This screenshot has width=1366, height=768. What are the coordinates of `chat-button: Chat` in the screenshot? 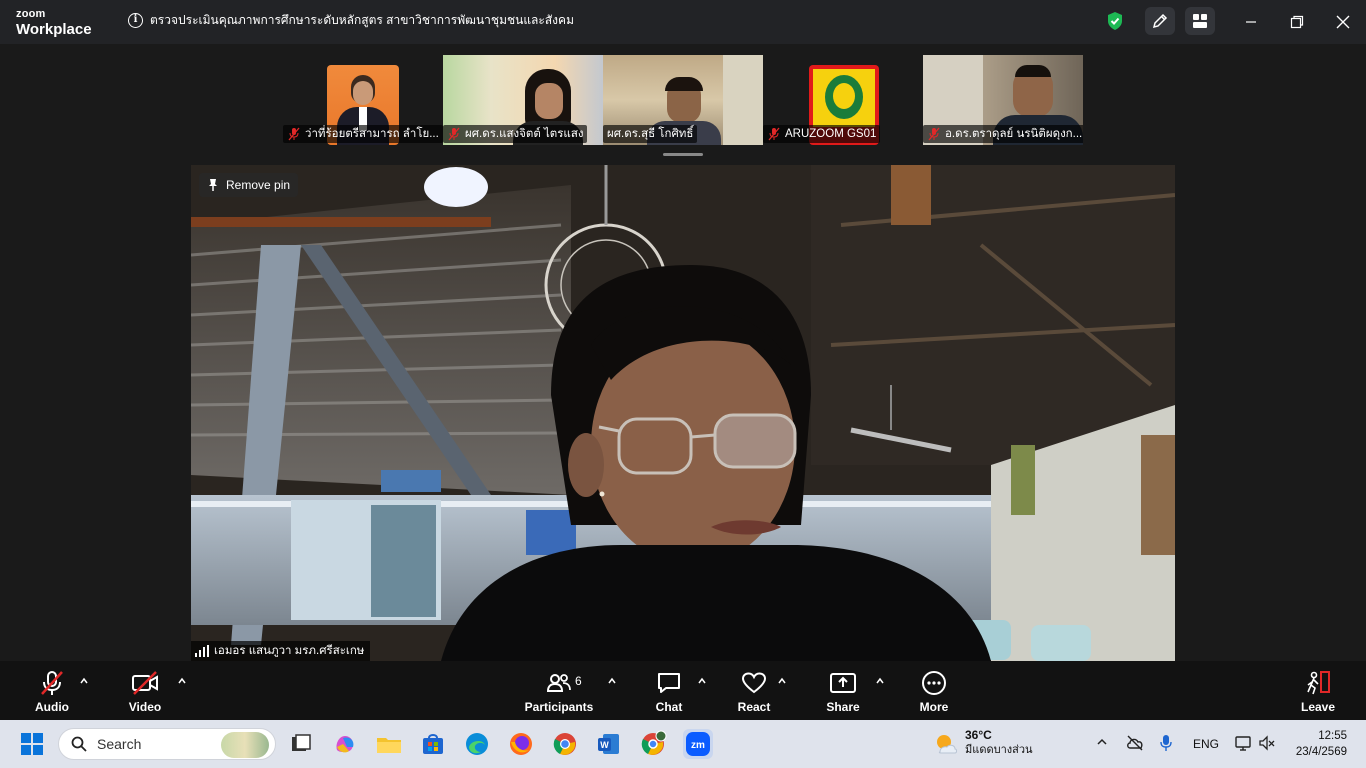 It's located at (669, 691).